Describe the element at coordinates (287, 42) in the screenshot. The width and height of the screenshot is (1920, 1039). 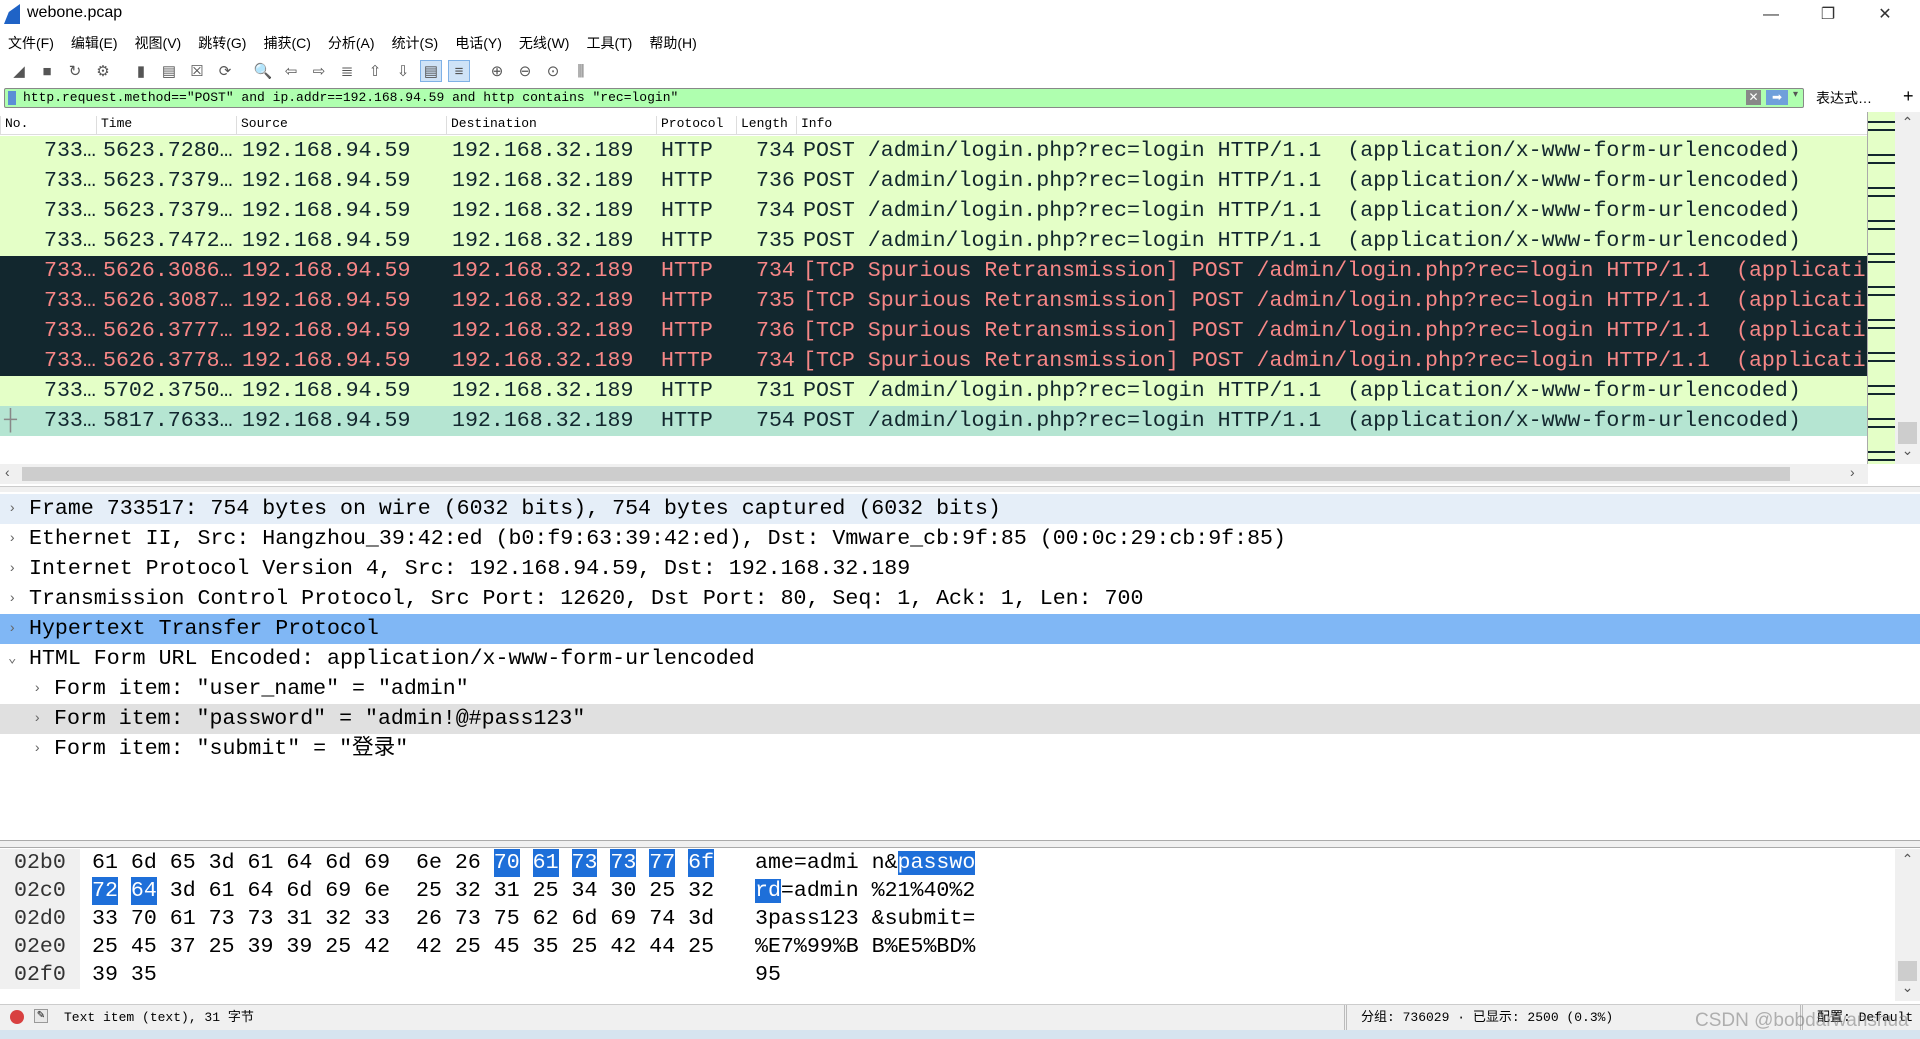
I see `menu-item: 捕获(C)` at that location.